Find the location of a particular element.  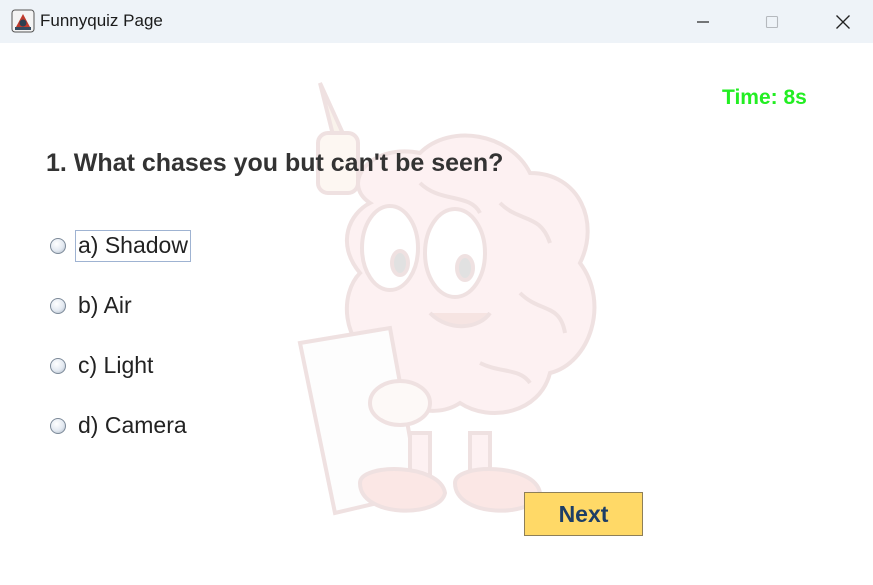

minimize-button is located at coordinates (703, 21).